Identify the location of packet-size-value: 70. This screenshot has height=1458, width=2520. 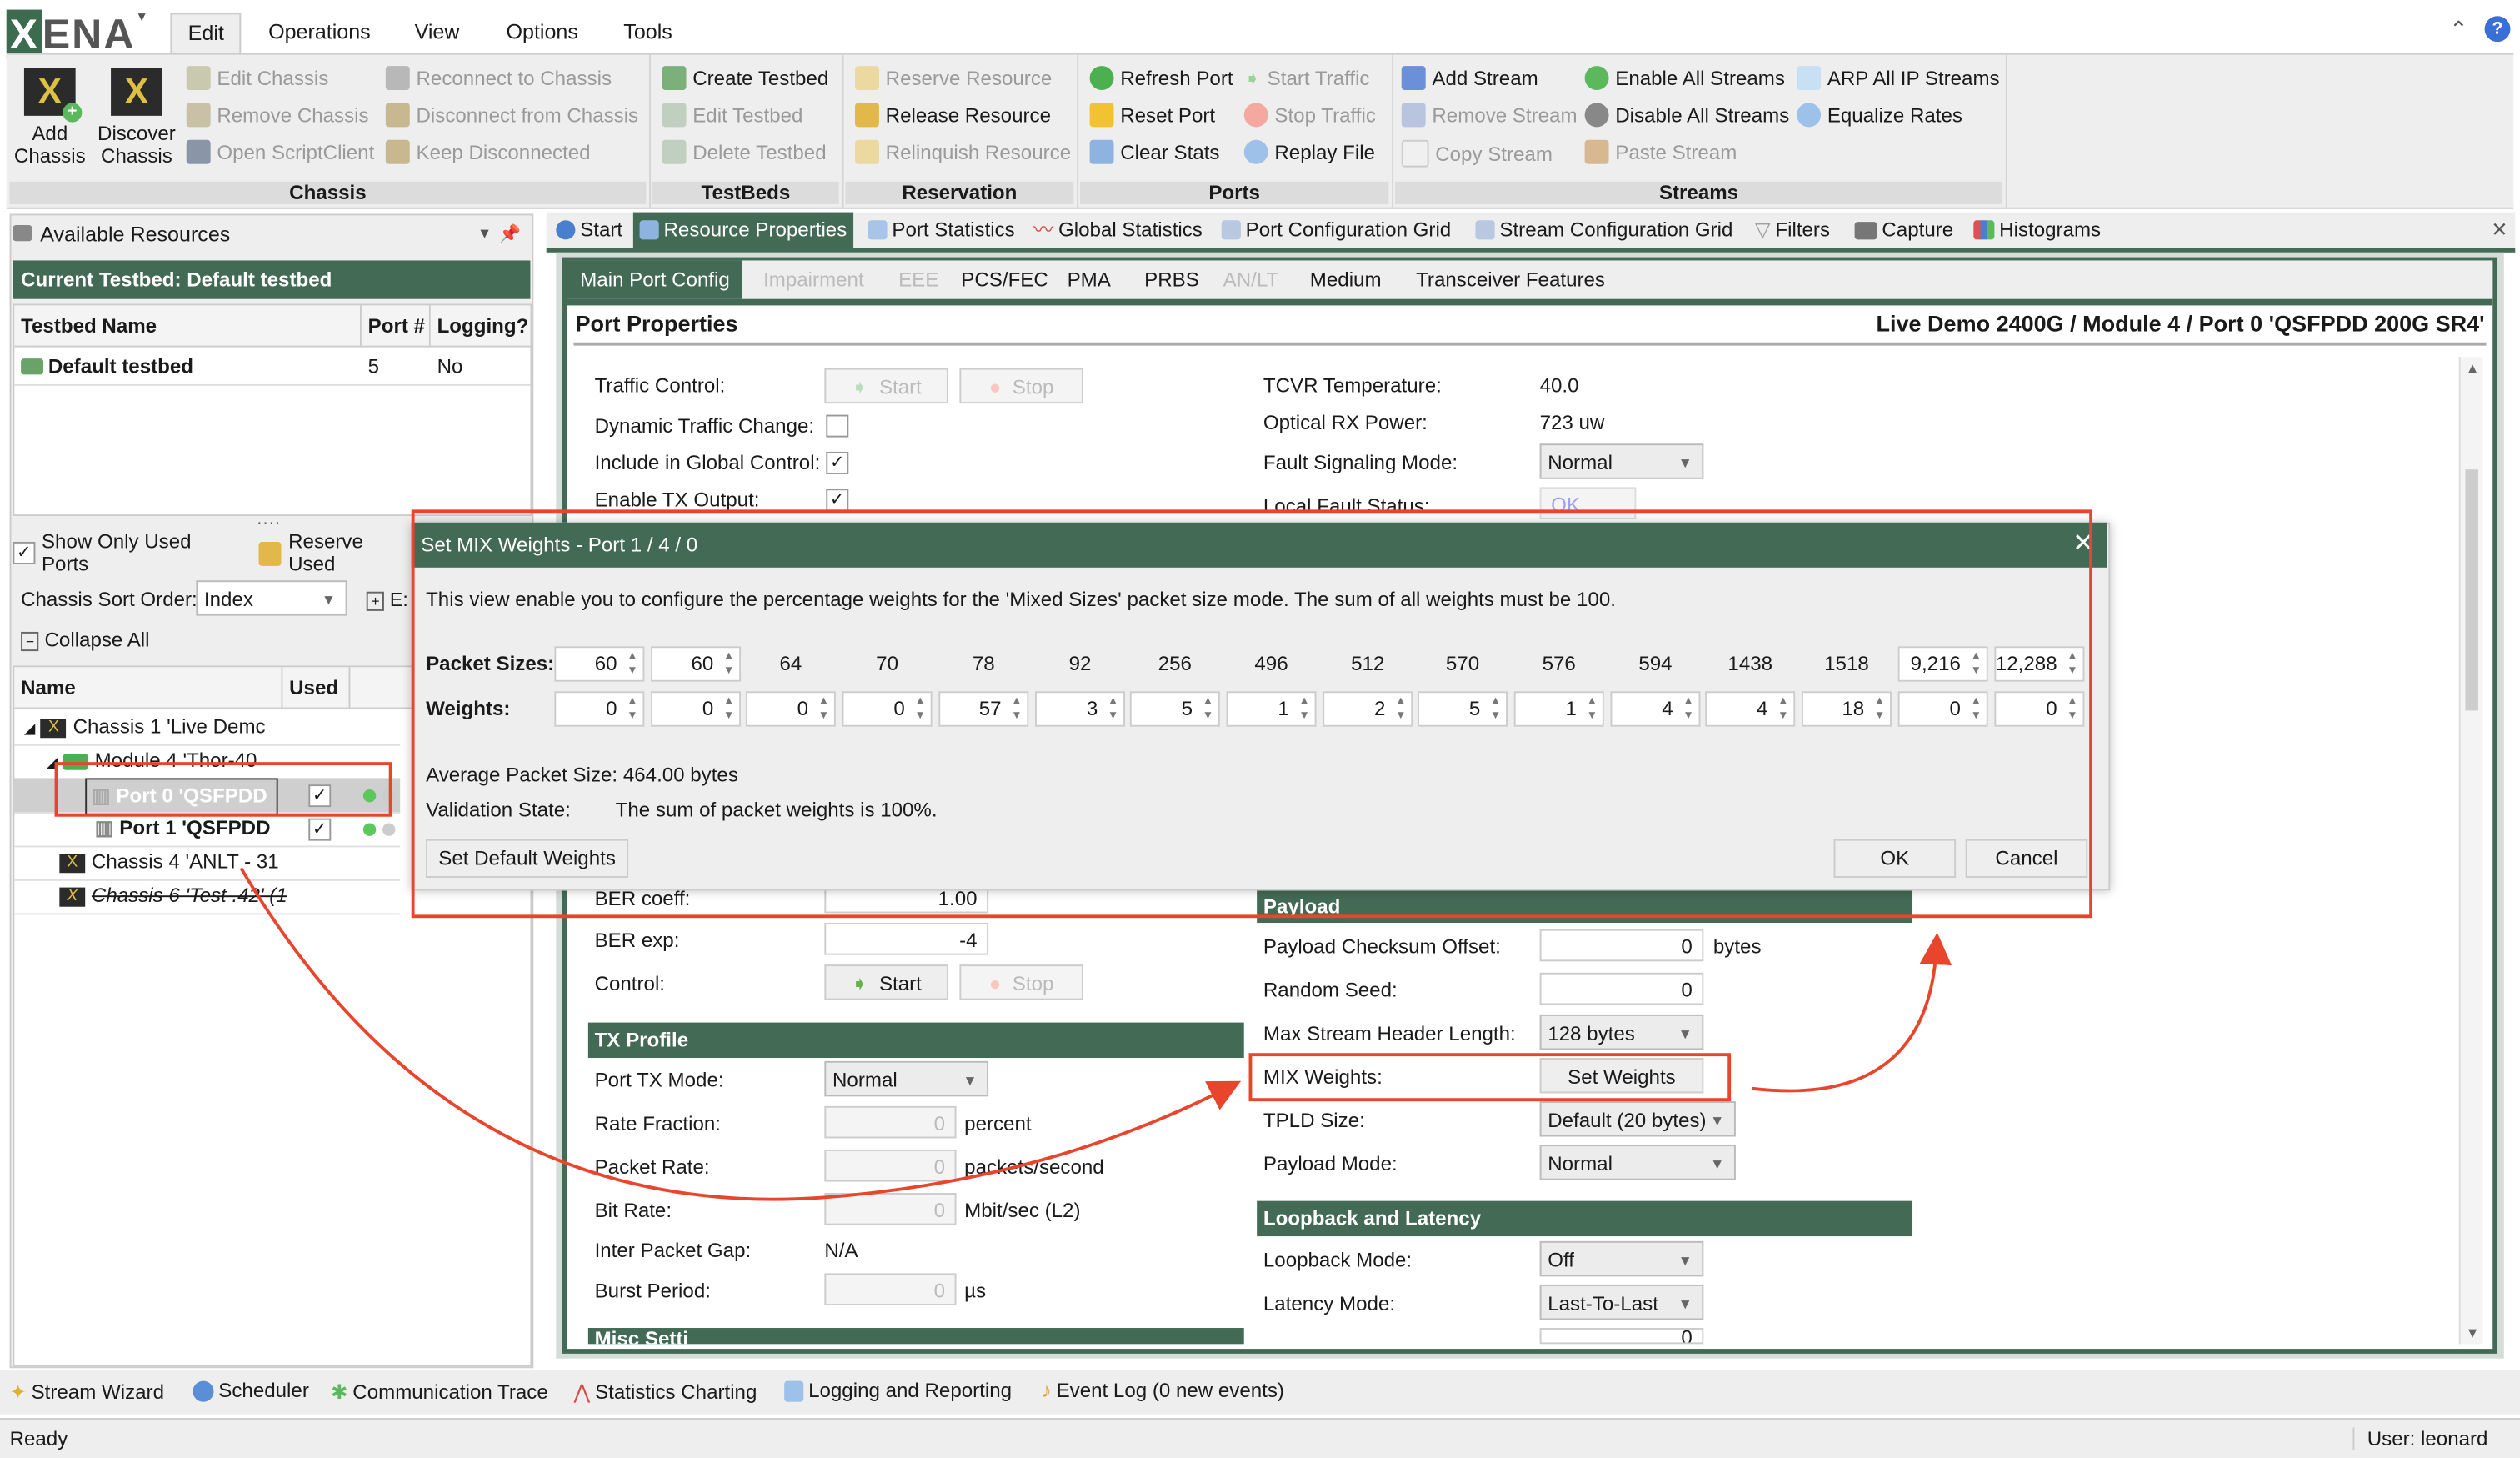
(887, 664).